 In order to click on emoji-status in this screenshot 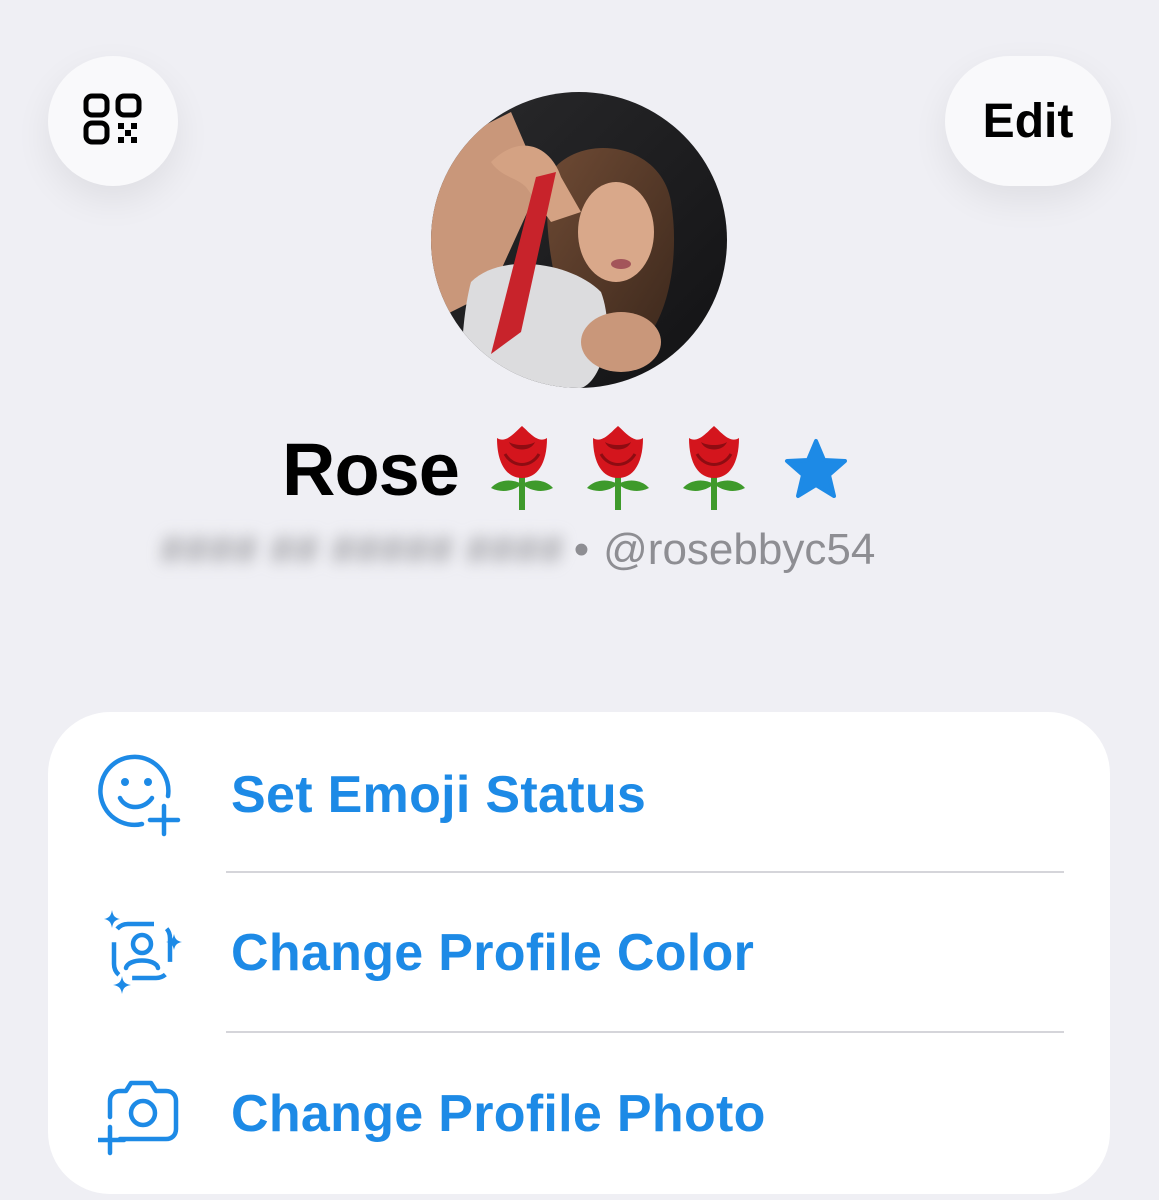, I will do `click(618, 469)`.